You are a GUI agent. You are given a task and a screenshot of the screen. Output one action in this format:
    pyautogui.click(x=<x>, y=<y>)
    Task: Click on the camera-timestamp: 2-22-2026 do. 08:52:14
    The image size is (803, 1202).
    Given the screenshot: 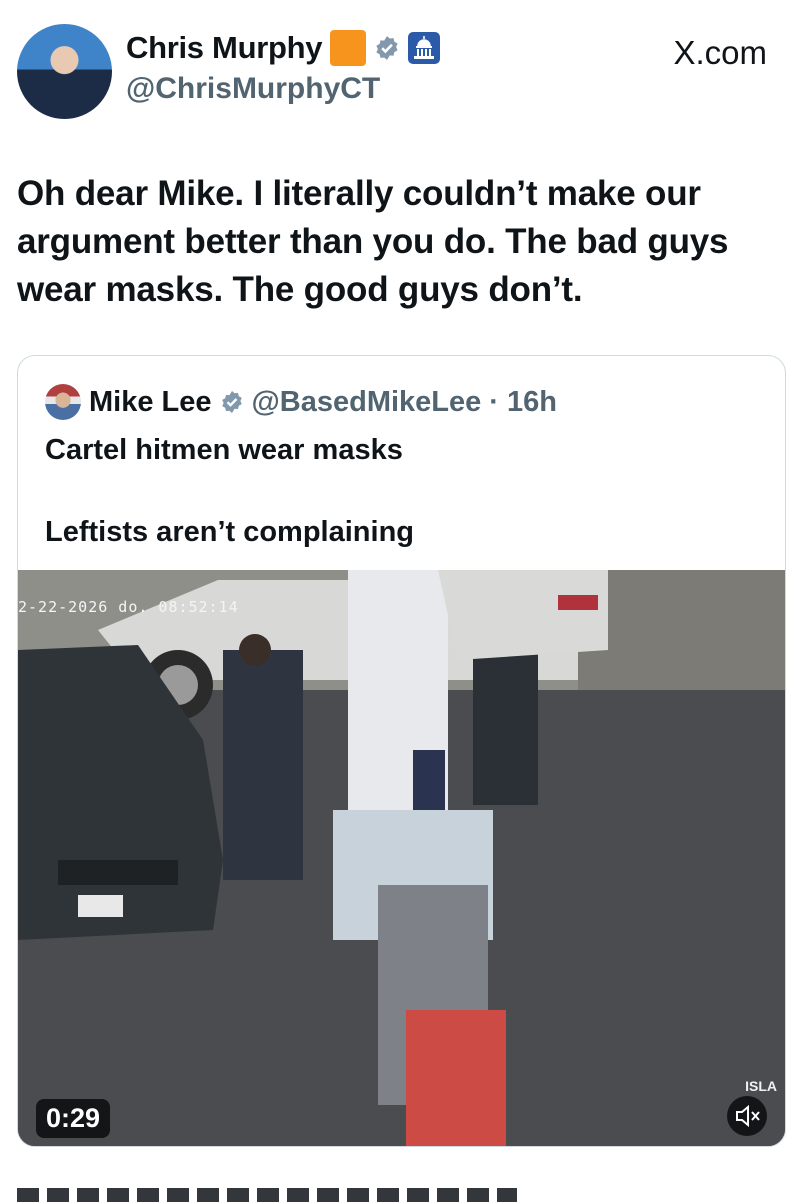 What is the action you would take?
    pyautogui.click(x=128, y=607)
    